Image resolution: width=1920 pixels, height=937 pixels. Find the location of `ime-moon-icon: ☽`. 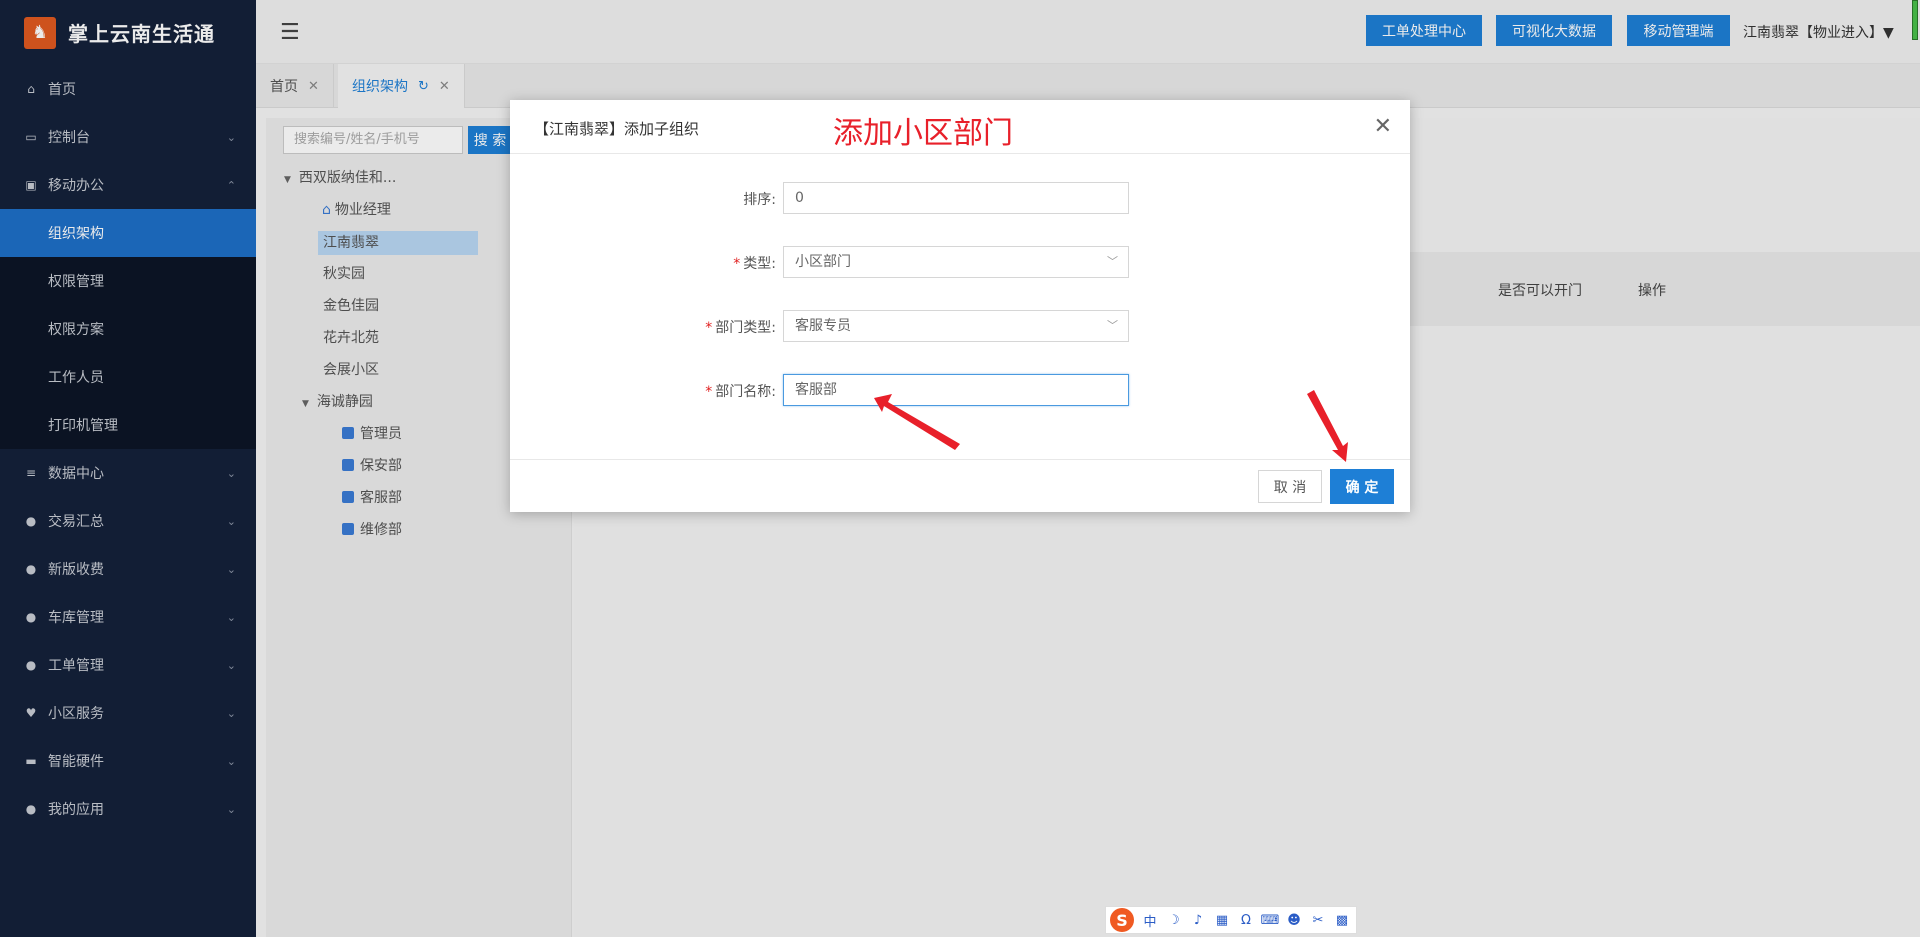

ime-moon-icon: ☽ is located at coordinates (1174, 920).